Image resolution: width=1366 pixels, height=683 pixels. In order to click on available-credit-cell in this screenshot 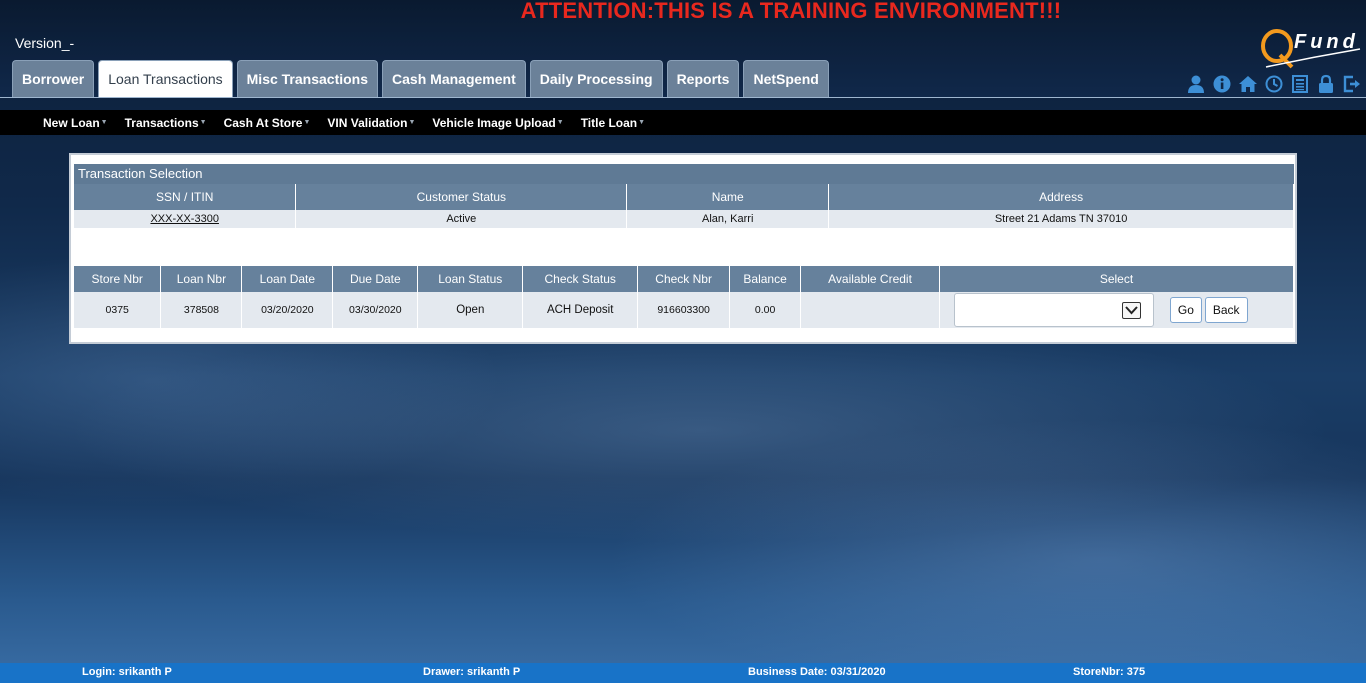, I will do `click(870, 310)`.